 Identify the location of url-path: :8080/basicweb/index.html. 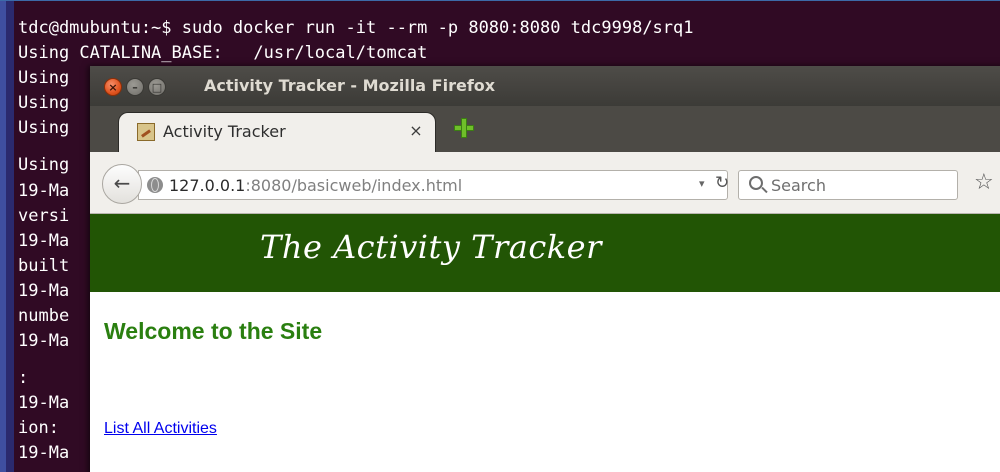
(354, 185).